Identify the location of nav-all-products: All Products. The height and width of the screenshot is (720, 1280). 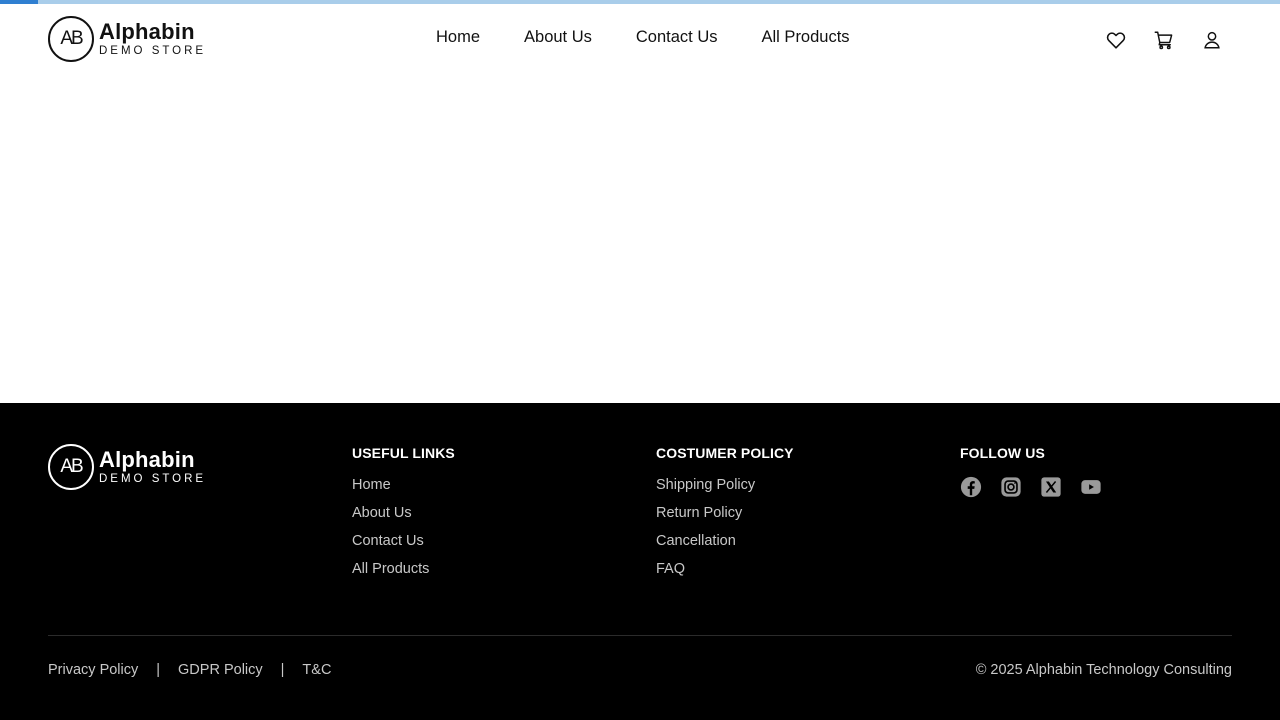
(806, 37).